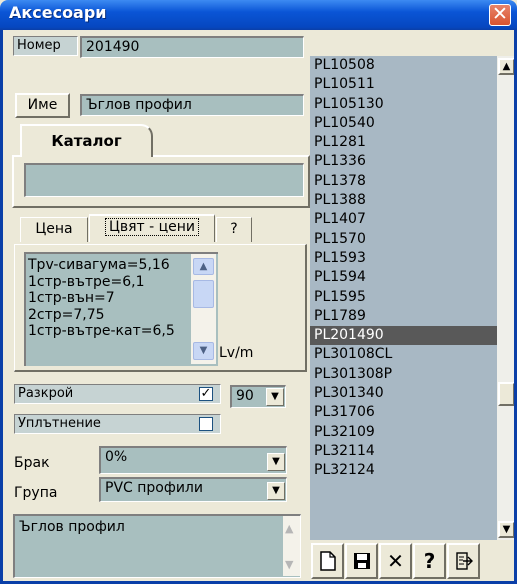 This screenshot has height=584, width=517. What do you see at coordinates (403, 354) in the screenshot?
I see `list-item: PL30108CL` at bounding box center [403, 354].